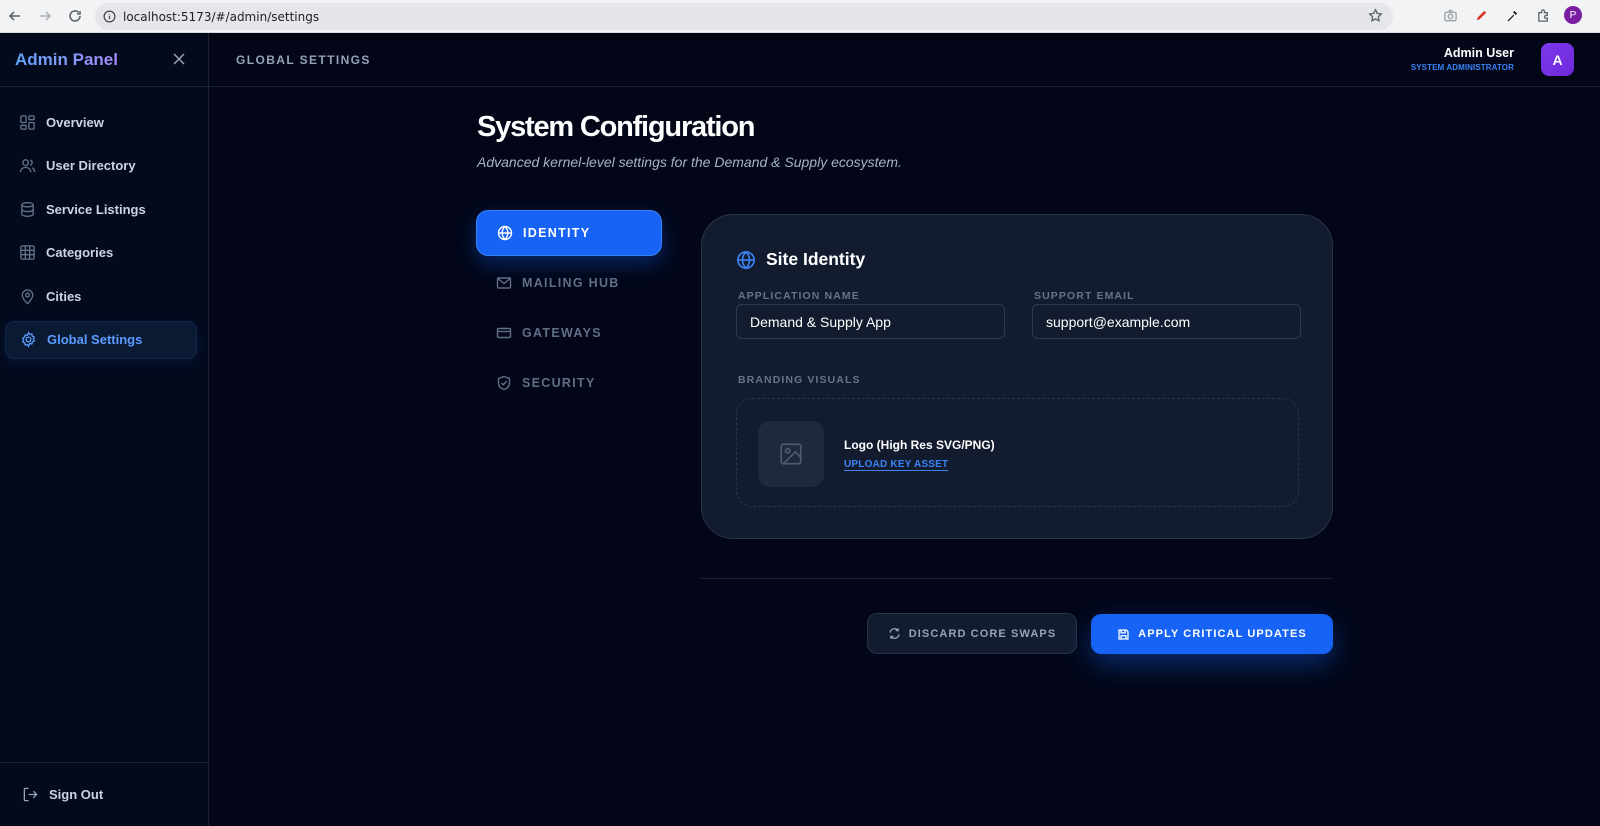 This screenshot has width=1600, height=826. What do you see at coordinates (96, 209) in the screenshot?
I see `sidebar-item-label: Service Listings` at bounding box center [96, 209].